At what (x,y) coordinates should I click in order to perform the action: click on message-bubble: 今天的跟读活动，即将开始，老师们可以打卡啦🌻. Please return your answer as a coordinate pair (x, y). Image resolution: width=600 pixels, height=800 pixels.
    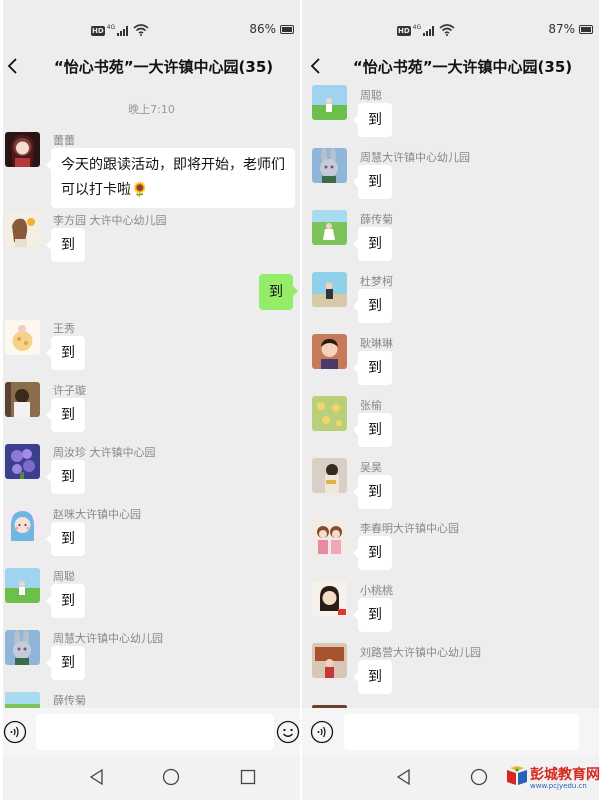
    Looking at the image, I should click on (170, 178).